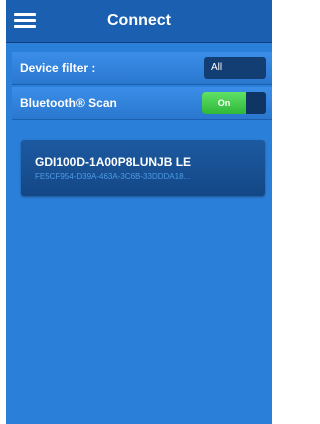  What do you see at coordinates (58, 68) in the screenshot?
I see `device-filter-label: Device filter :` at bounding box center [58, 68].